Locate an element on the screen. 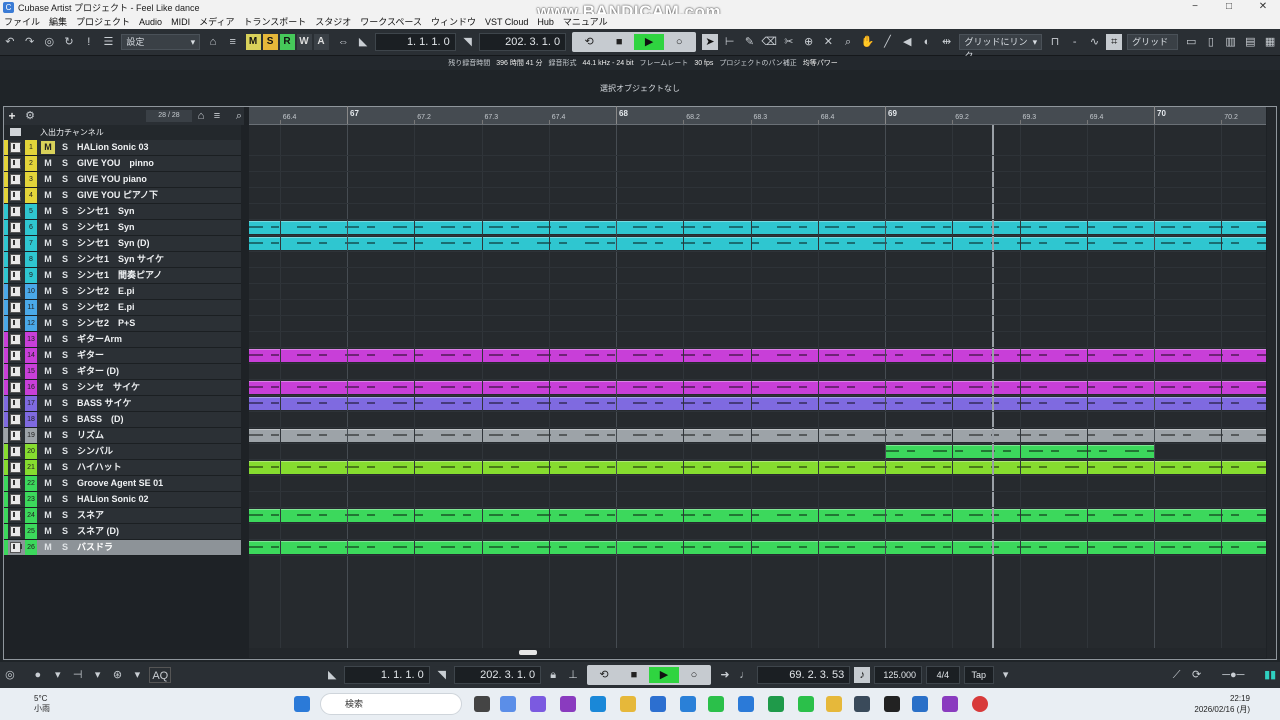 Image resolution: width=1280 pixels, height=720 pixels. snap-mode-select: グリッドにリンク ▾ is located at coordinates (1001, 47).